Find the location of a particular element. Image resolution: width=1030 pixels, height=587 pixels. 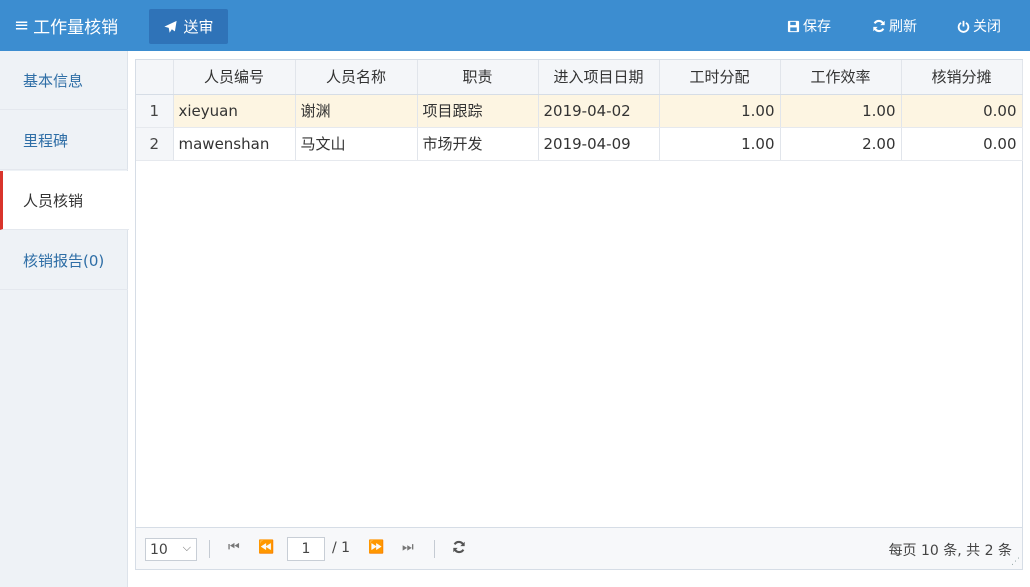

sidebar-item-label: 基本信息 is located at coordinates (53, 80).